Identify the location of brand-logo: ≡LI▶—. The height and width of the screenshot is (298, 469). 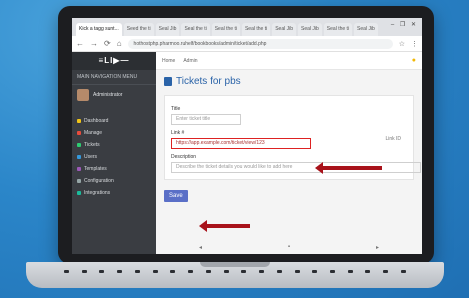
(114, 61).